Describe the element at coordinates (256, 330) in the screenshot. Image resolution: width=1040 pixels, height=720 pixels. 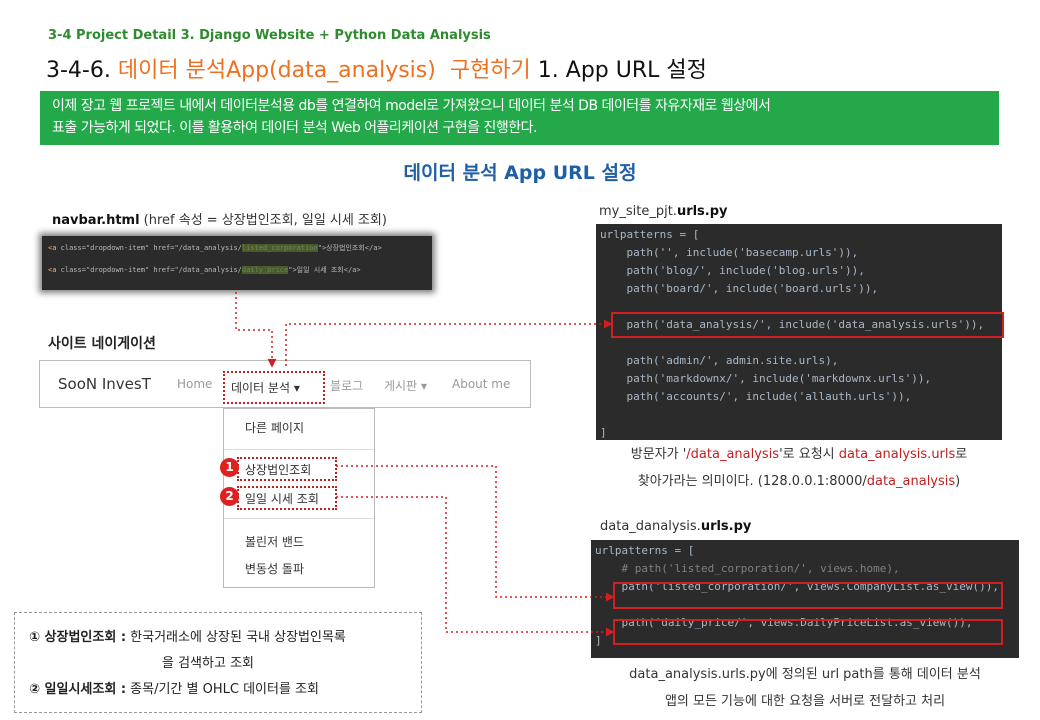
I see `arrow-snippet-to-nav` at that location.